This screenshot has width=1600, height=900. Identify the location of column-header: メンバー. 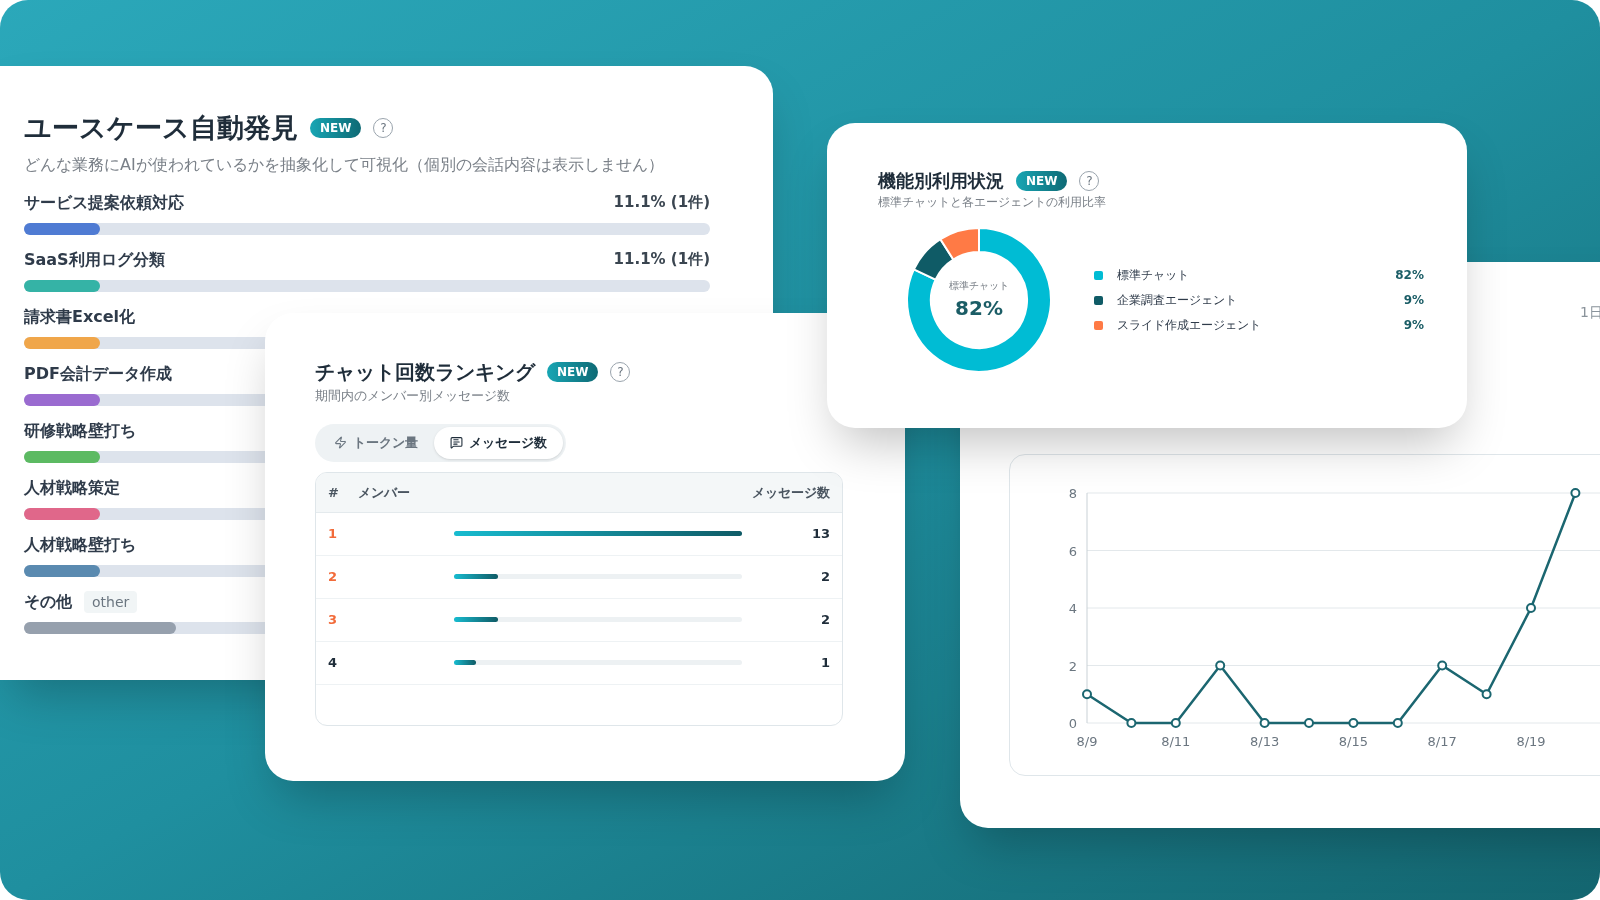
(384, 492).